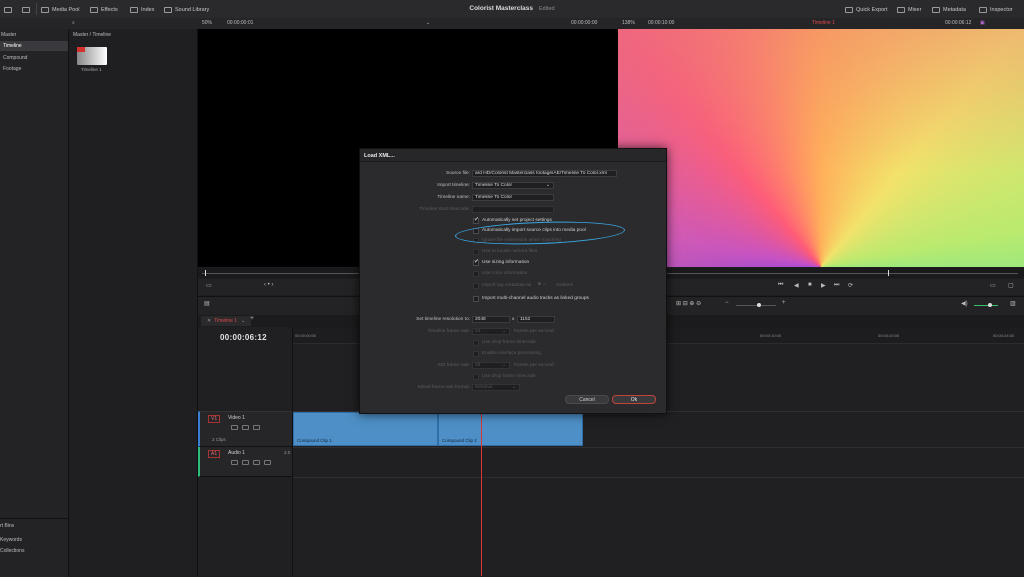 This screenshot has height=577, width=1024. What do you see at coordinates (634, 399) in the screenshot?
I see `ok-button: Ok` at bounding box center [634, 399].